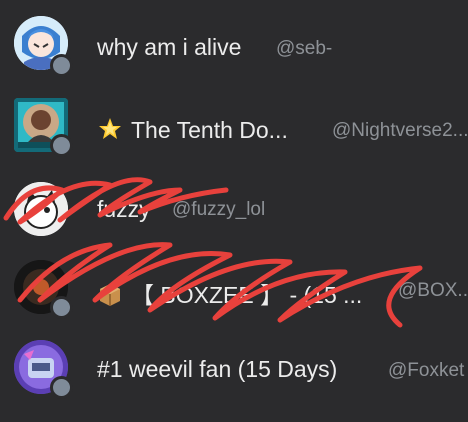 This screenshot has width=468, height=422. What do you see at coordinates (41, 209) in the screenshot?
I see `cat-avatar` at bounding box center [41, 209].